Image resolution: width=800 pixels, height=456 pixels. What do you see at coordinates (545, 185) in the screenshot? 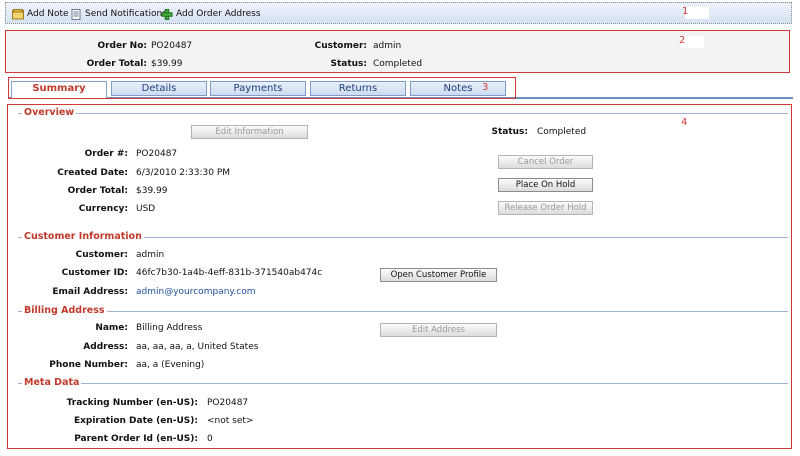
I see `place-on-hold-button: Place On Hold` at bounding box center [545, 185].